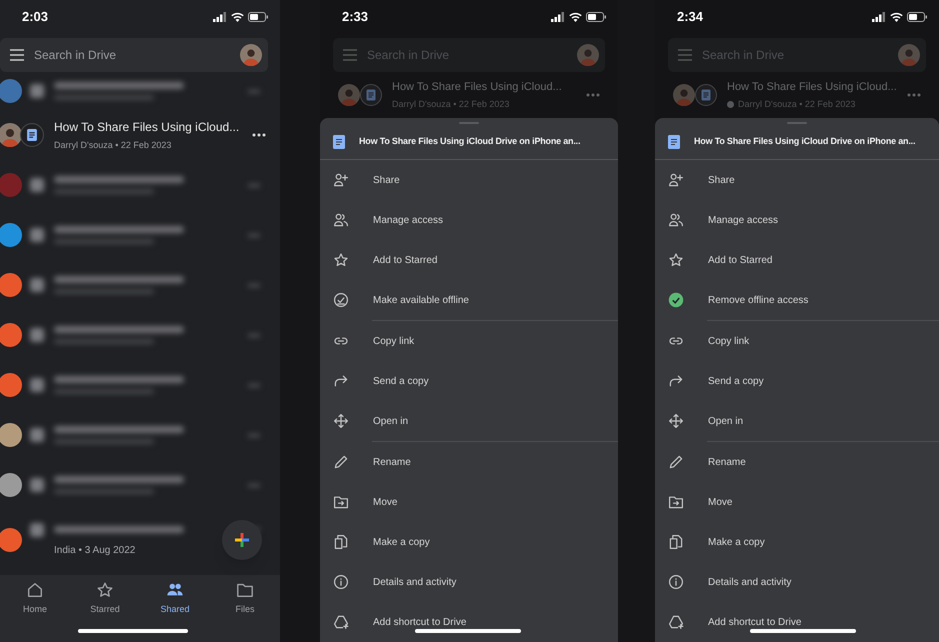  Describe the element at coordinates (35, 590) in the screenshot. I see `home-icon` at that location.